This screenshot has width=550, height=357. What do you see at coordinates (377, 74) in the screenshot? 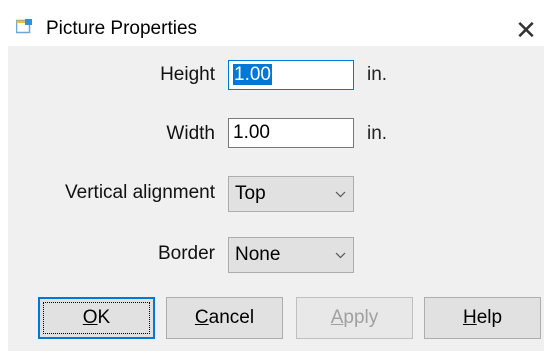
I see `height-unit-label: in.` at bounding box center [377, 74].